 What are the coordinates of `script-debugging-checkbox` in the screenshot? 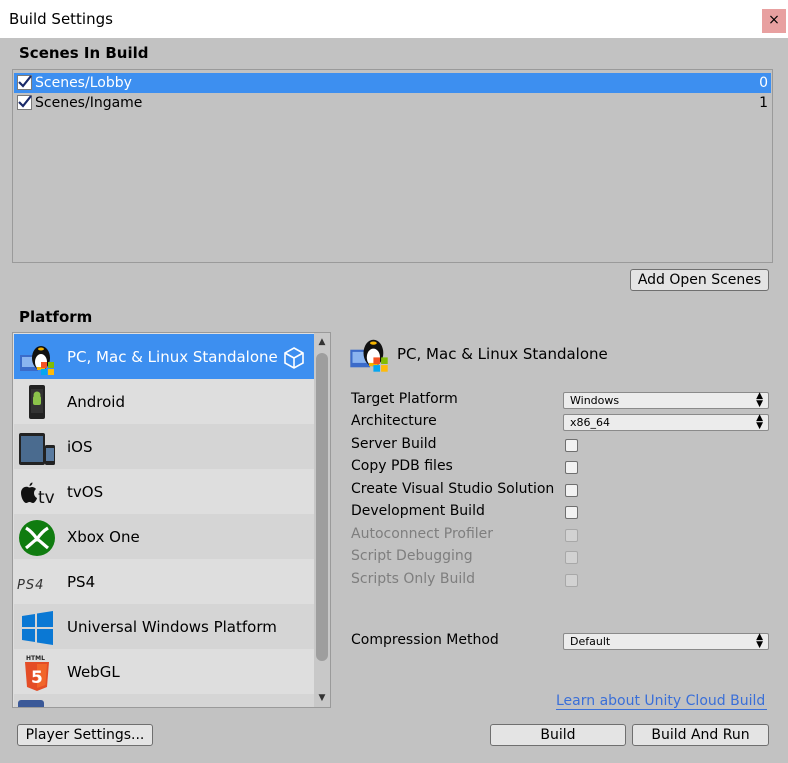 It's located at (571, 557).